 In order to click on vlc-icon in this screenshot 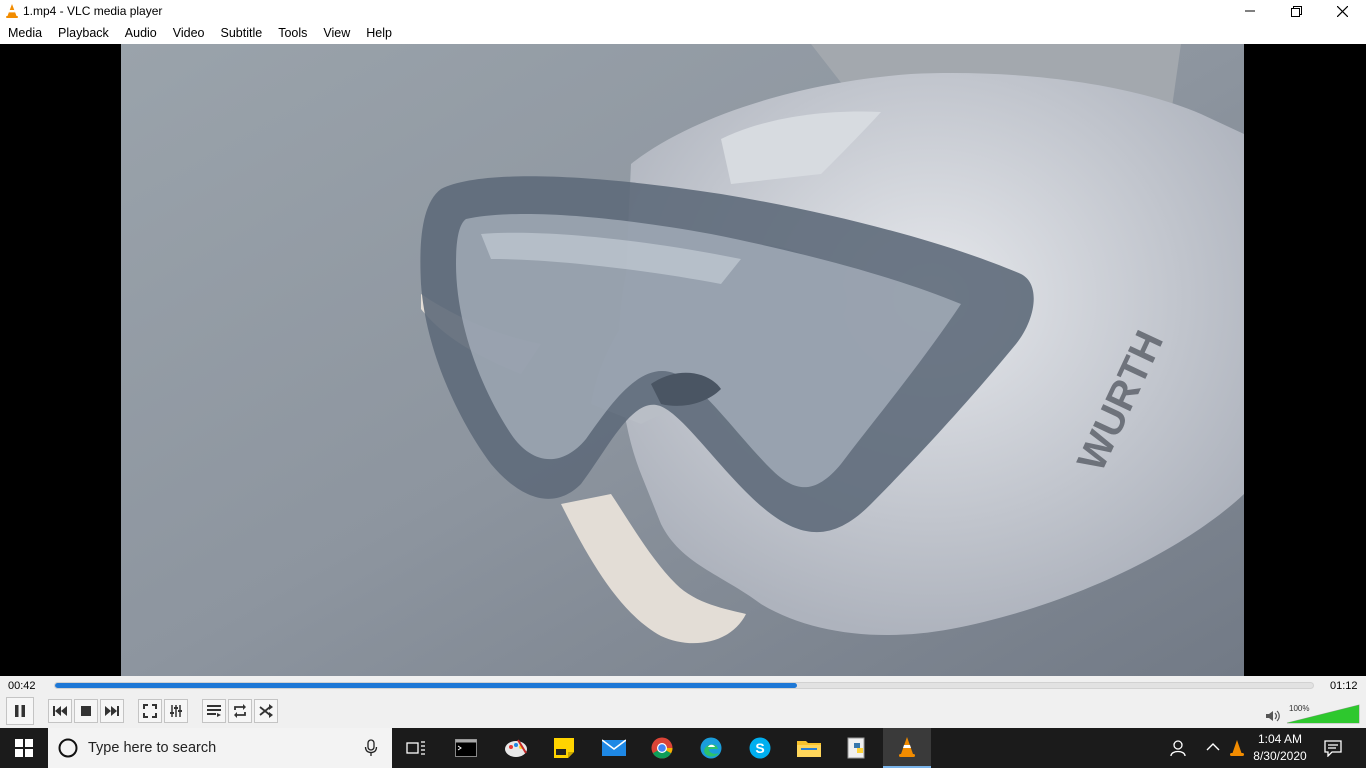, I will do `click(907, 747)`.